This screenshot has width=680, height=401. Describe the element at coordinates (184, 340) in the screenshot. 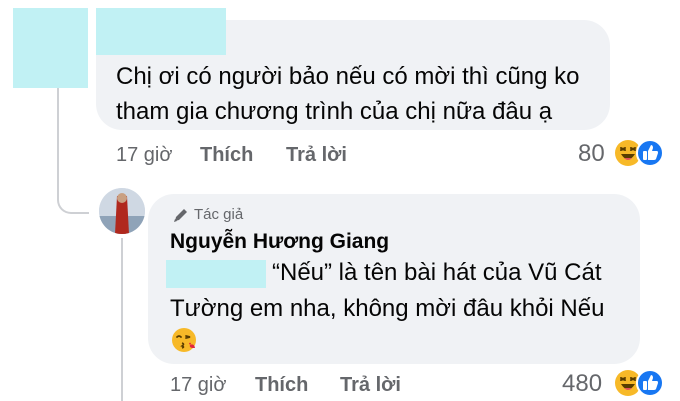

I see `kissing-emoji-icon` at that location.